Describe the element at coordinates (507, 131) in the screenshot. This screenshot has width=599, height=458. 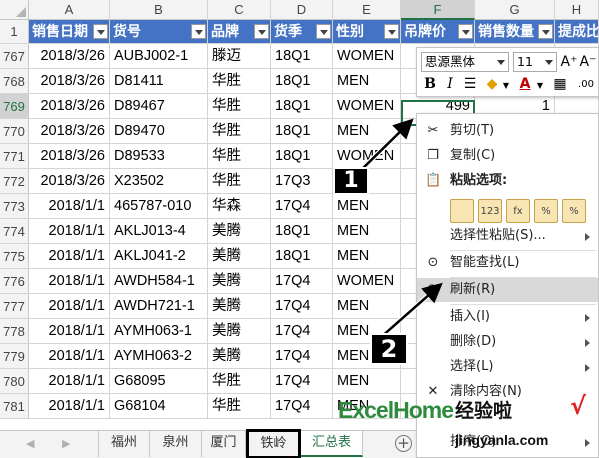
I see `menu-item-cut: ✂ 剪切(T)` at that location.